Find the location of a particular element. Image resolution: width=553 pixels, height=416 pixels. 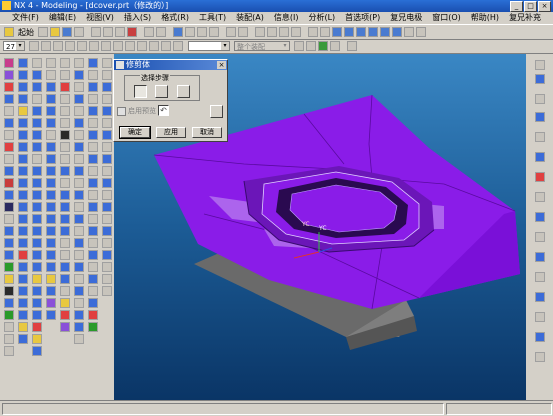

chamfer-edge-icon is located at coordinates (23, 267).